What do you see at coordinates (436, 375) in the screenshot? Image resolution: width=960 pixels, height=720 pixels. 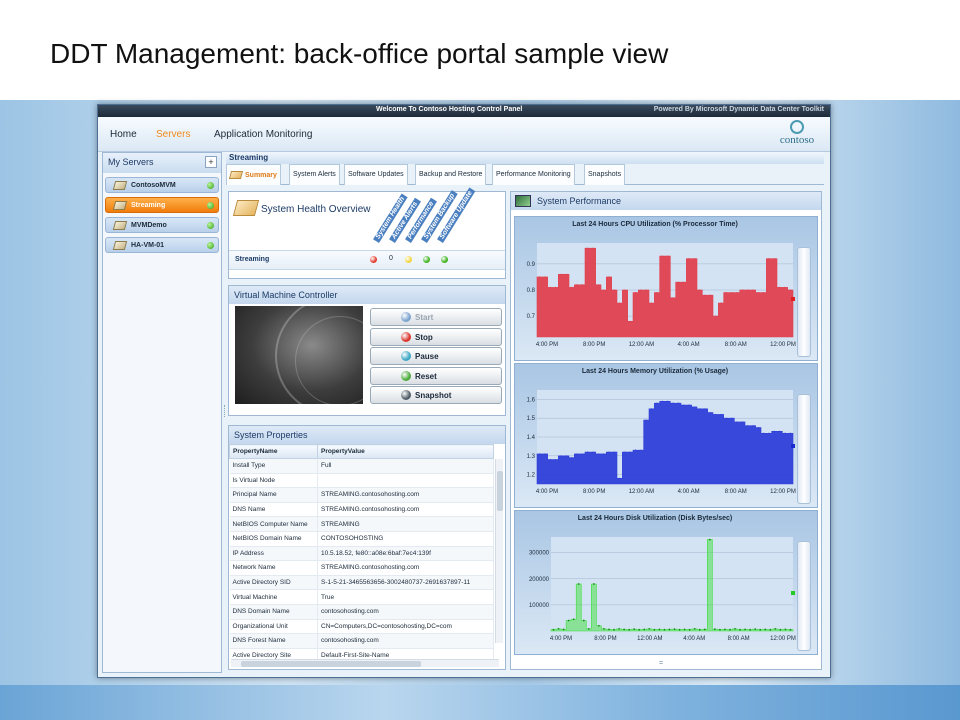 I see `reset-button: Reset` at bounding box center [436, 375].